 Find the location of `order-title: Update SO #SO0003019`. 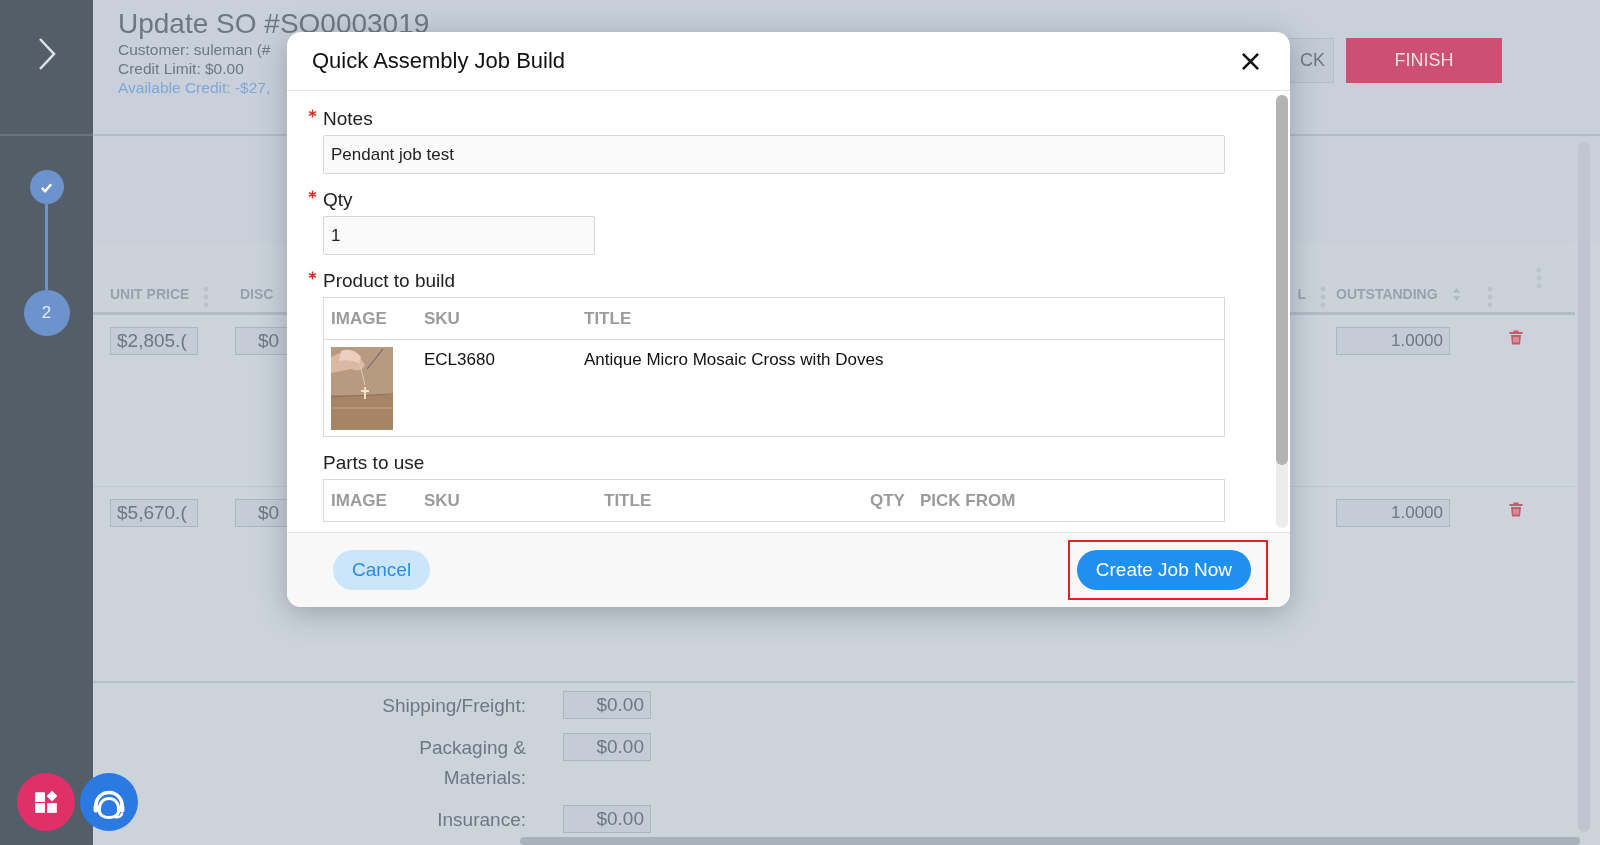

order-title: Update SO #SO0003019 is located at coordinates (274, 24).